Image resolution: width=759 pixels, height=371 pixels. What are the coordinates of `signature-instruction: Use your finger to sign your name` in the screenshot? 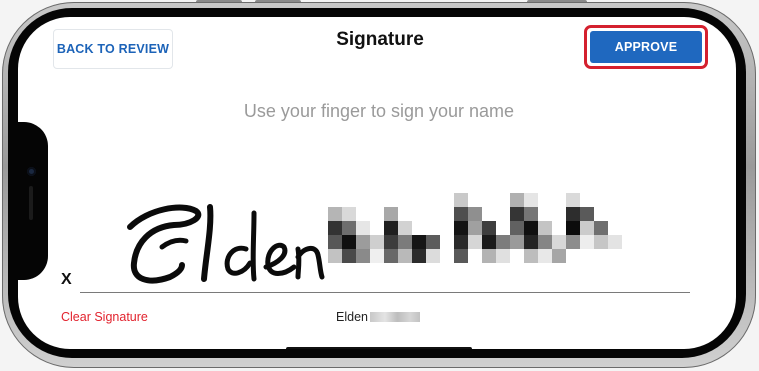 It's located at (379, 111).